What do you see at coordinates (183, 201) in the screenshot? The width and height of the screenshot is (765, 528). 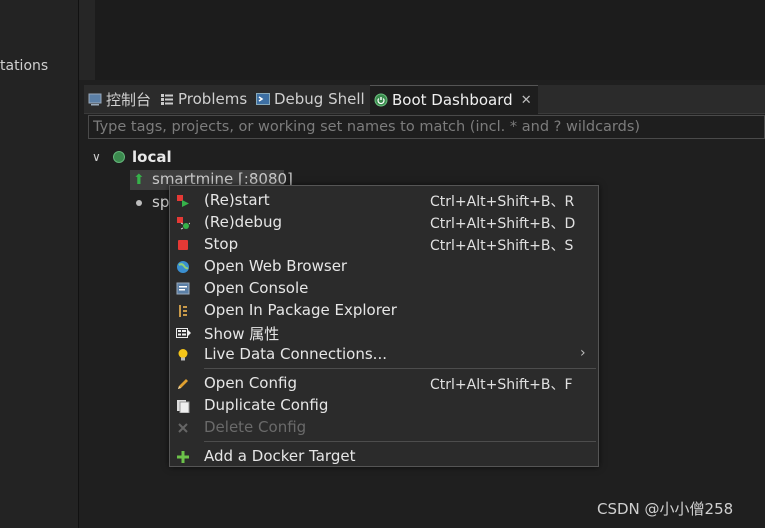 I see `restart-icon` at bounding box center [183, 201].